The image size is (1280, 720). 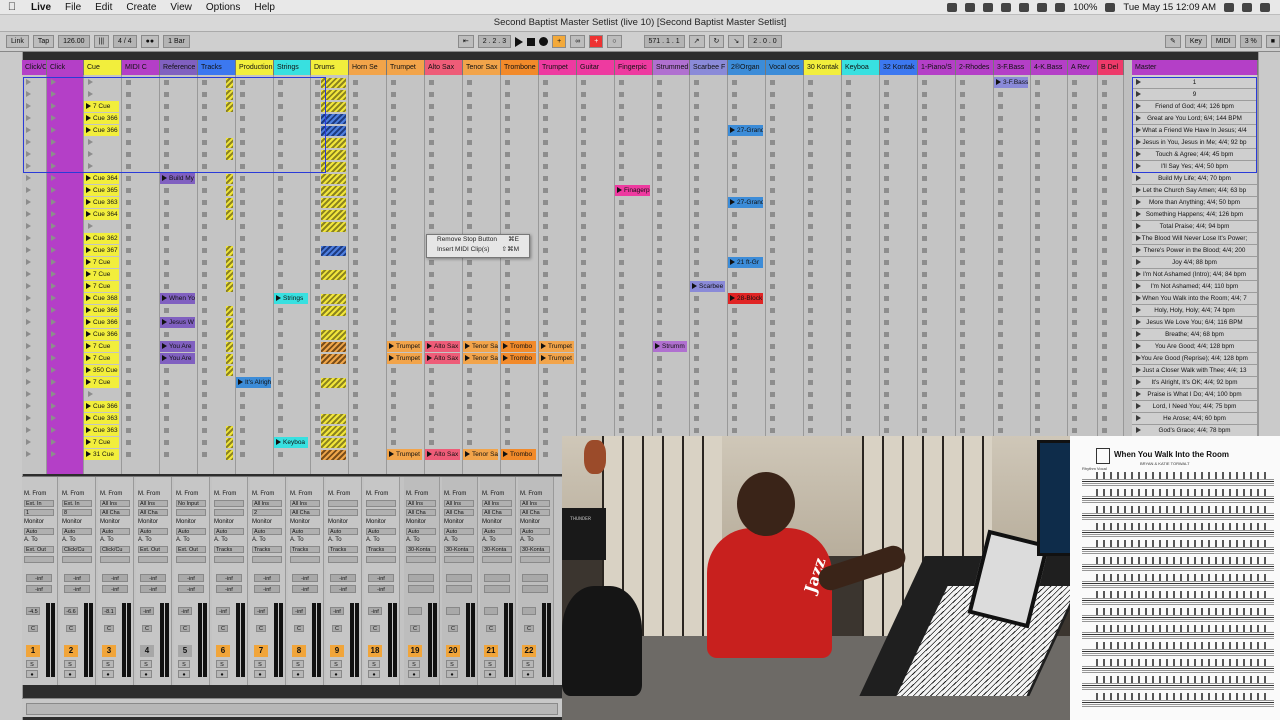 I want to click on output-channel-menu, so click(x=229, y=559).